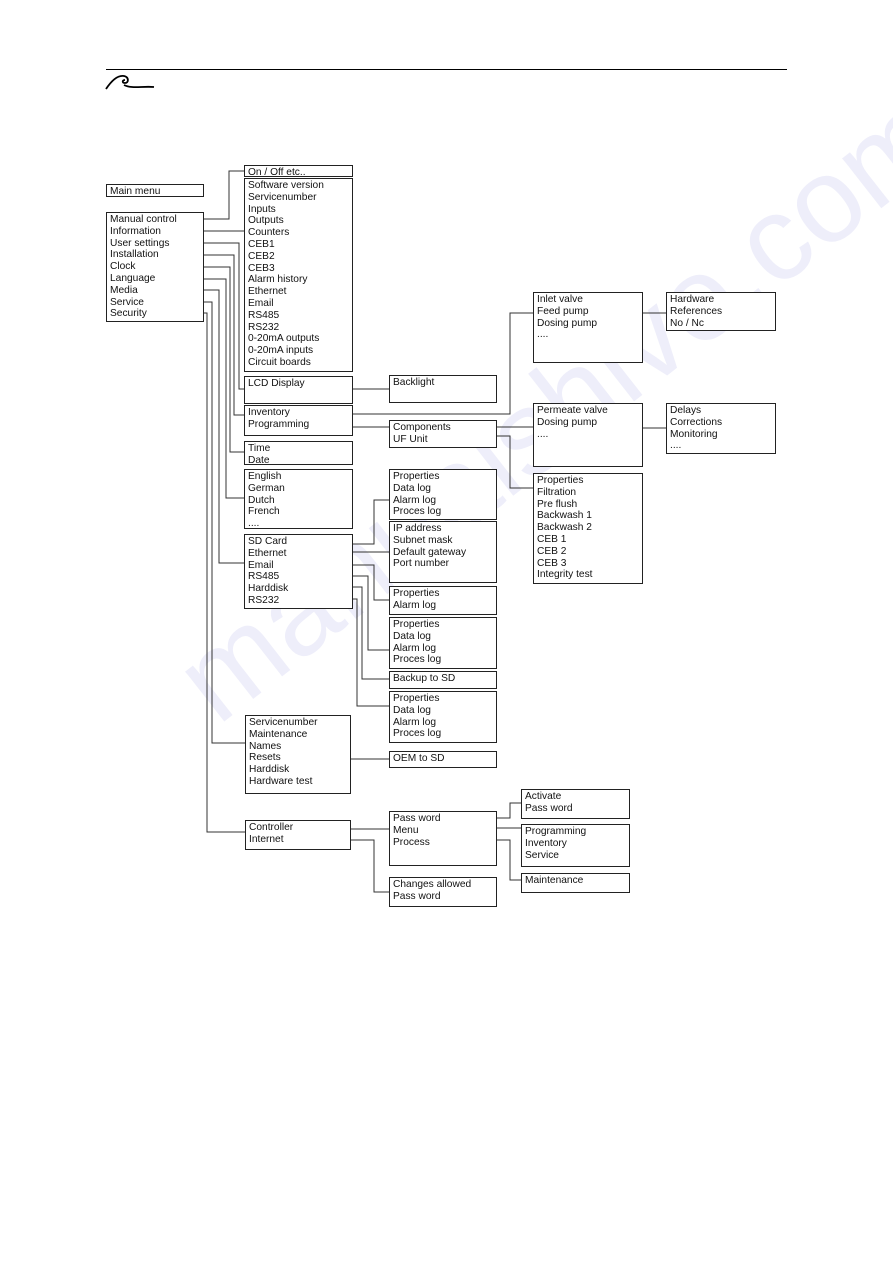 This screenshot has height=1263, width=893. Describe the element at coordinates (298, 390) in the screenshot. I see `menu-box-user-settings: LCD Display` at that location.